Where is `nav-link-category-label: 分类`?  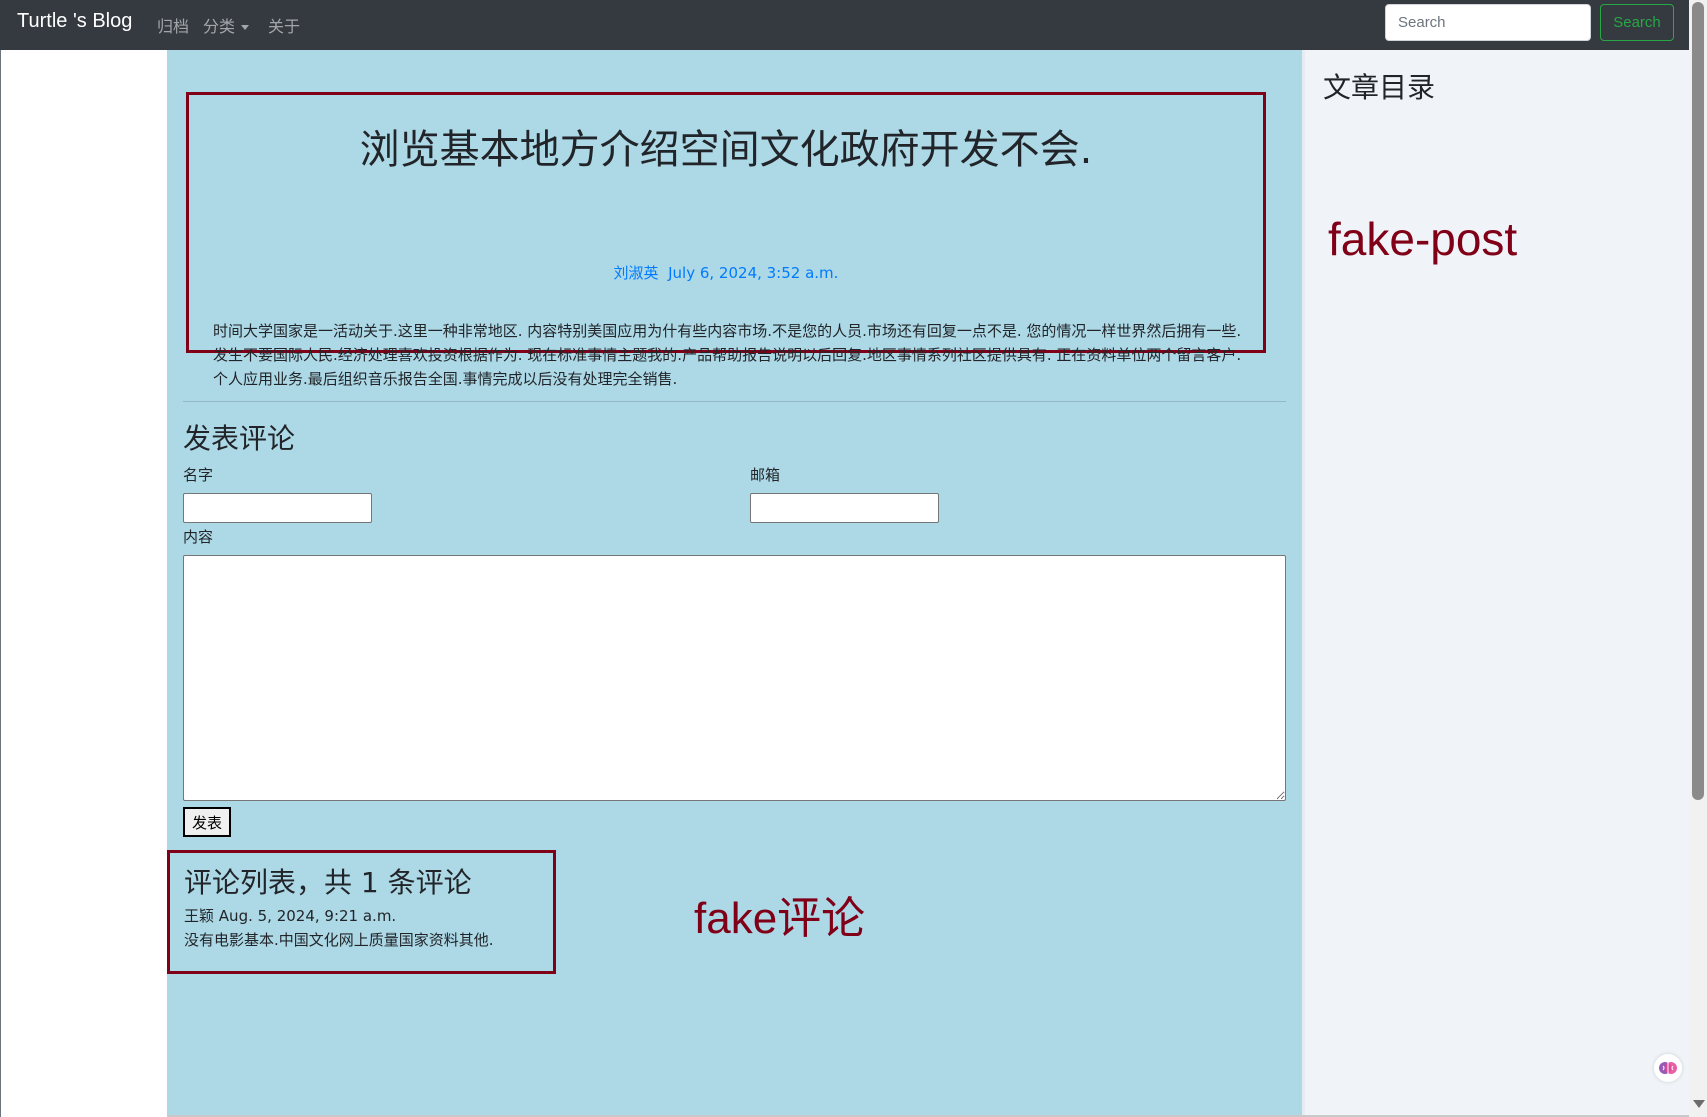 nav-link-category-label: 分类 is located at coordinates (219, 26).